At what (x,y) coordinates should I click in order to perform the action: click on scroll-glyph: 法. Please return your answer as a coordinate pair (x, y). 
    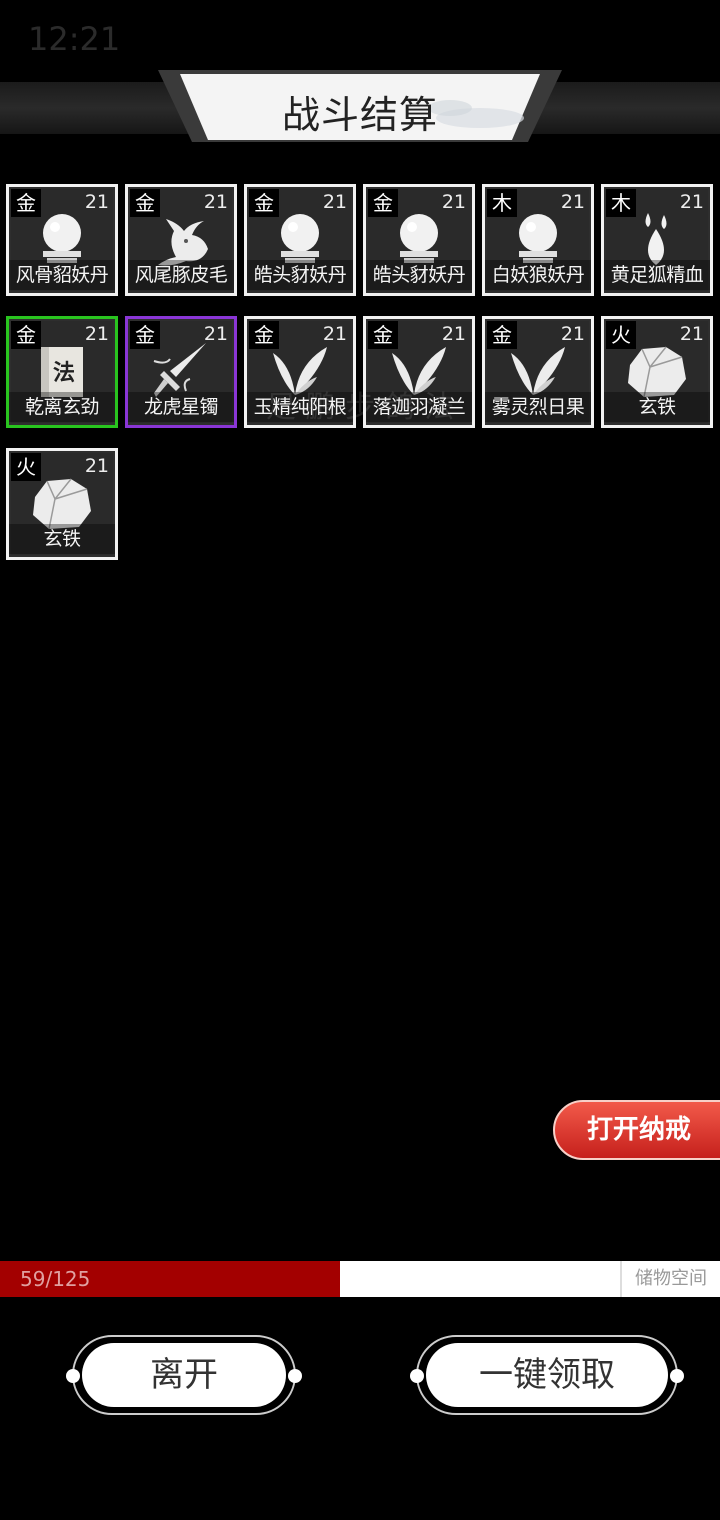
    Looking at the image, I should click on (64, 373).